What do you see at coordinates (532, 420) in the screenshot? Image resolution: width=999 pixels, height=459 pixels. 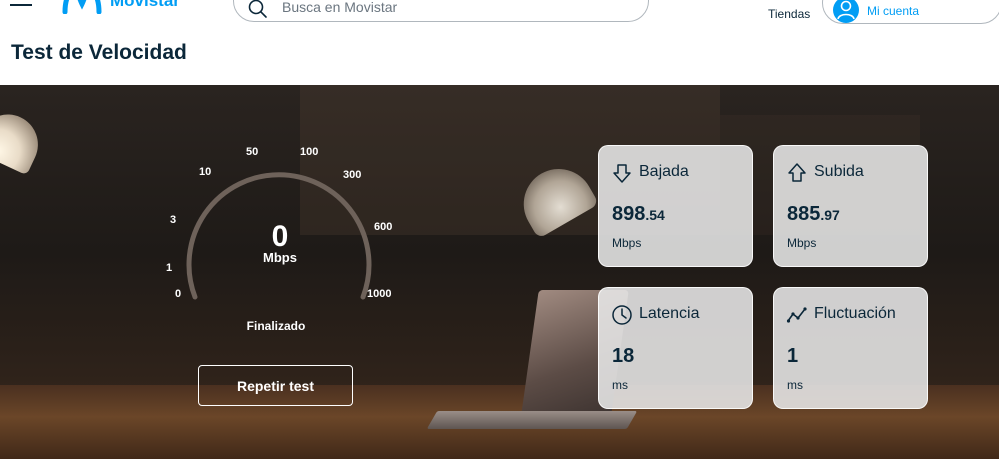 I see `laptop-base` at bounding box center [532, 420].